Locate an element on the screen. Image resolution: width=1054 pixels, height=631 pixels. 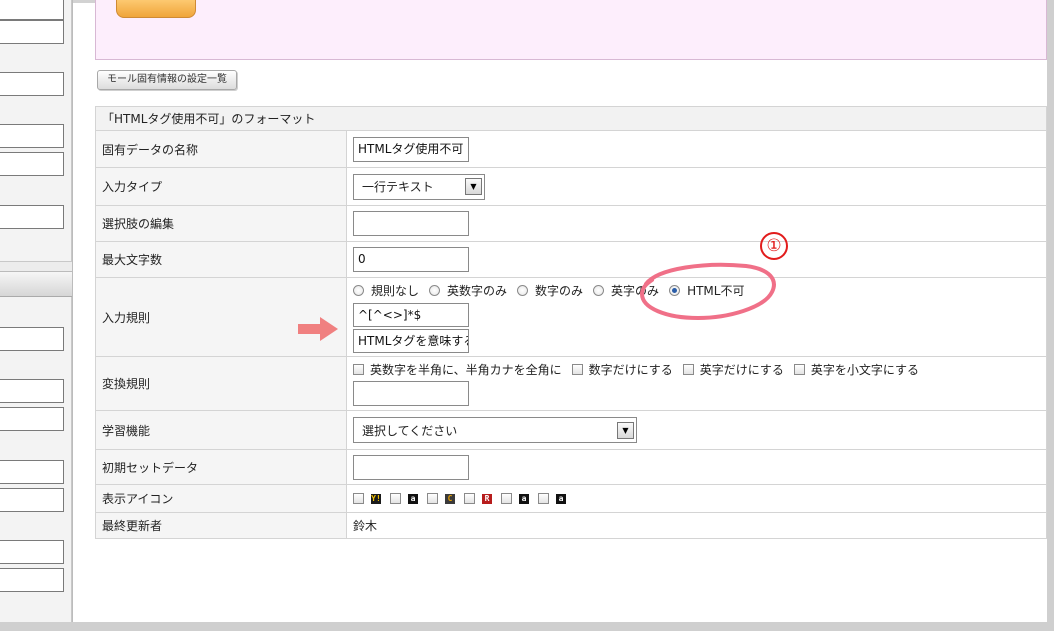
learning-label: 学習機能 is located at coordinates (221, 430).